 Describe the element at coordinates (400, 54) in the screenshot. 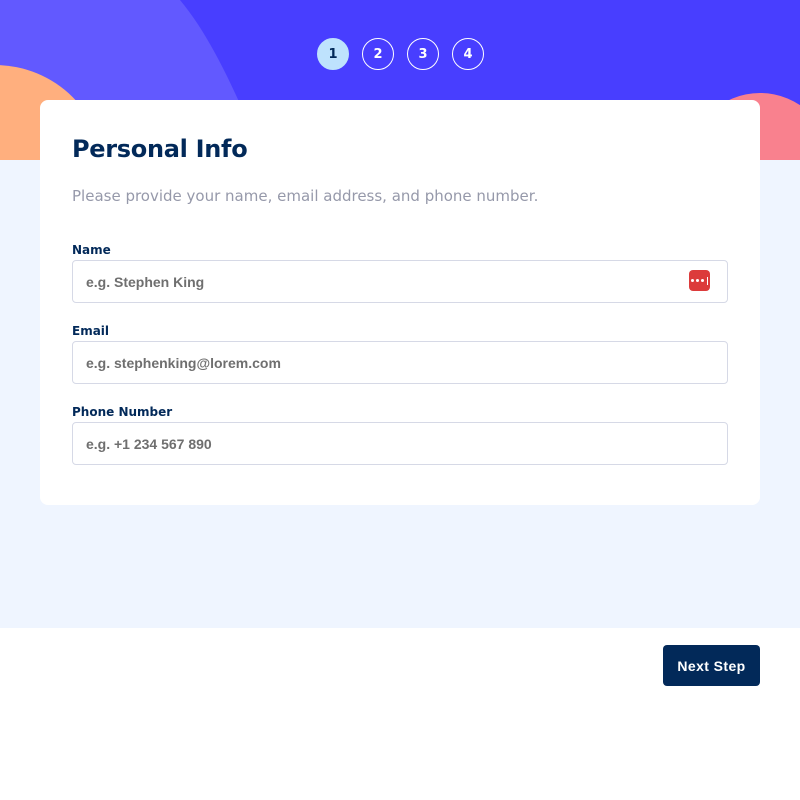

I see `step-indicator: 1 2 3 4` at that location.